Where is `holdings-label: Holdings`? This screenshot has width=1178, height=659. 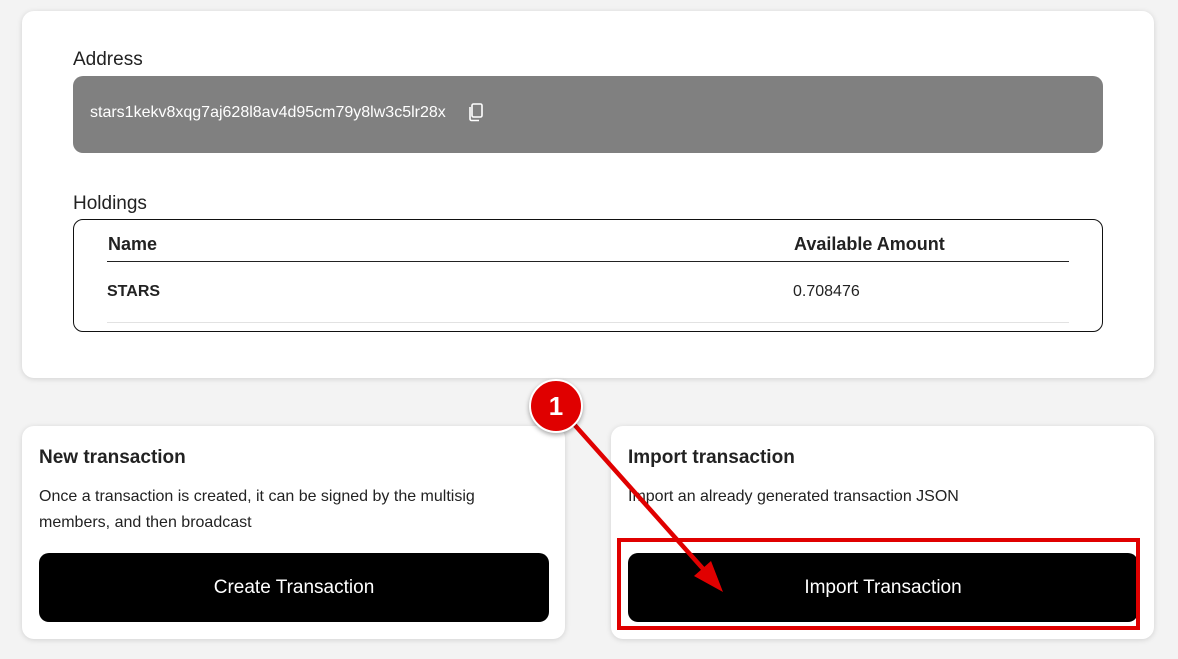
holdings-label: Holdings is located at coordinates (110, 203).